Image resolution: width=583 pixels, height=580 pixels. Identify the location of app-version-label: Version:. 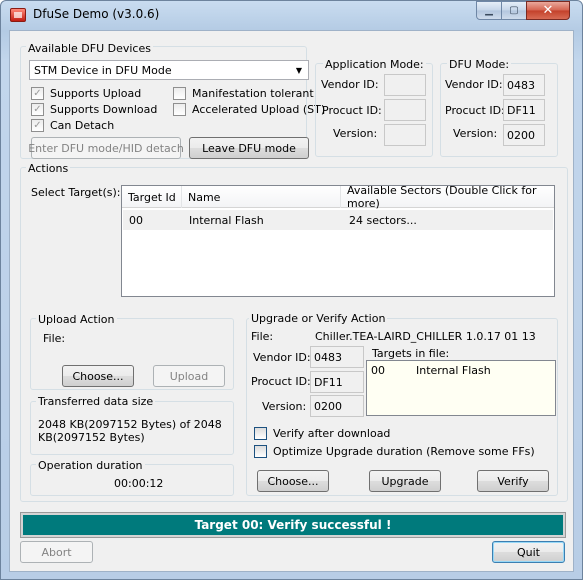
(355, 133).